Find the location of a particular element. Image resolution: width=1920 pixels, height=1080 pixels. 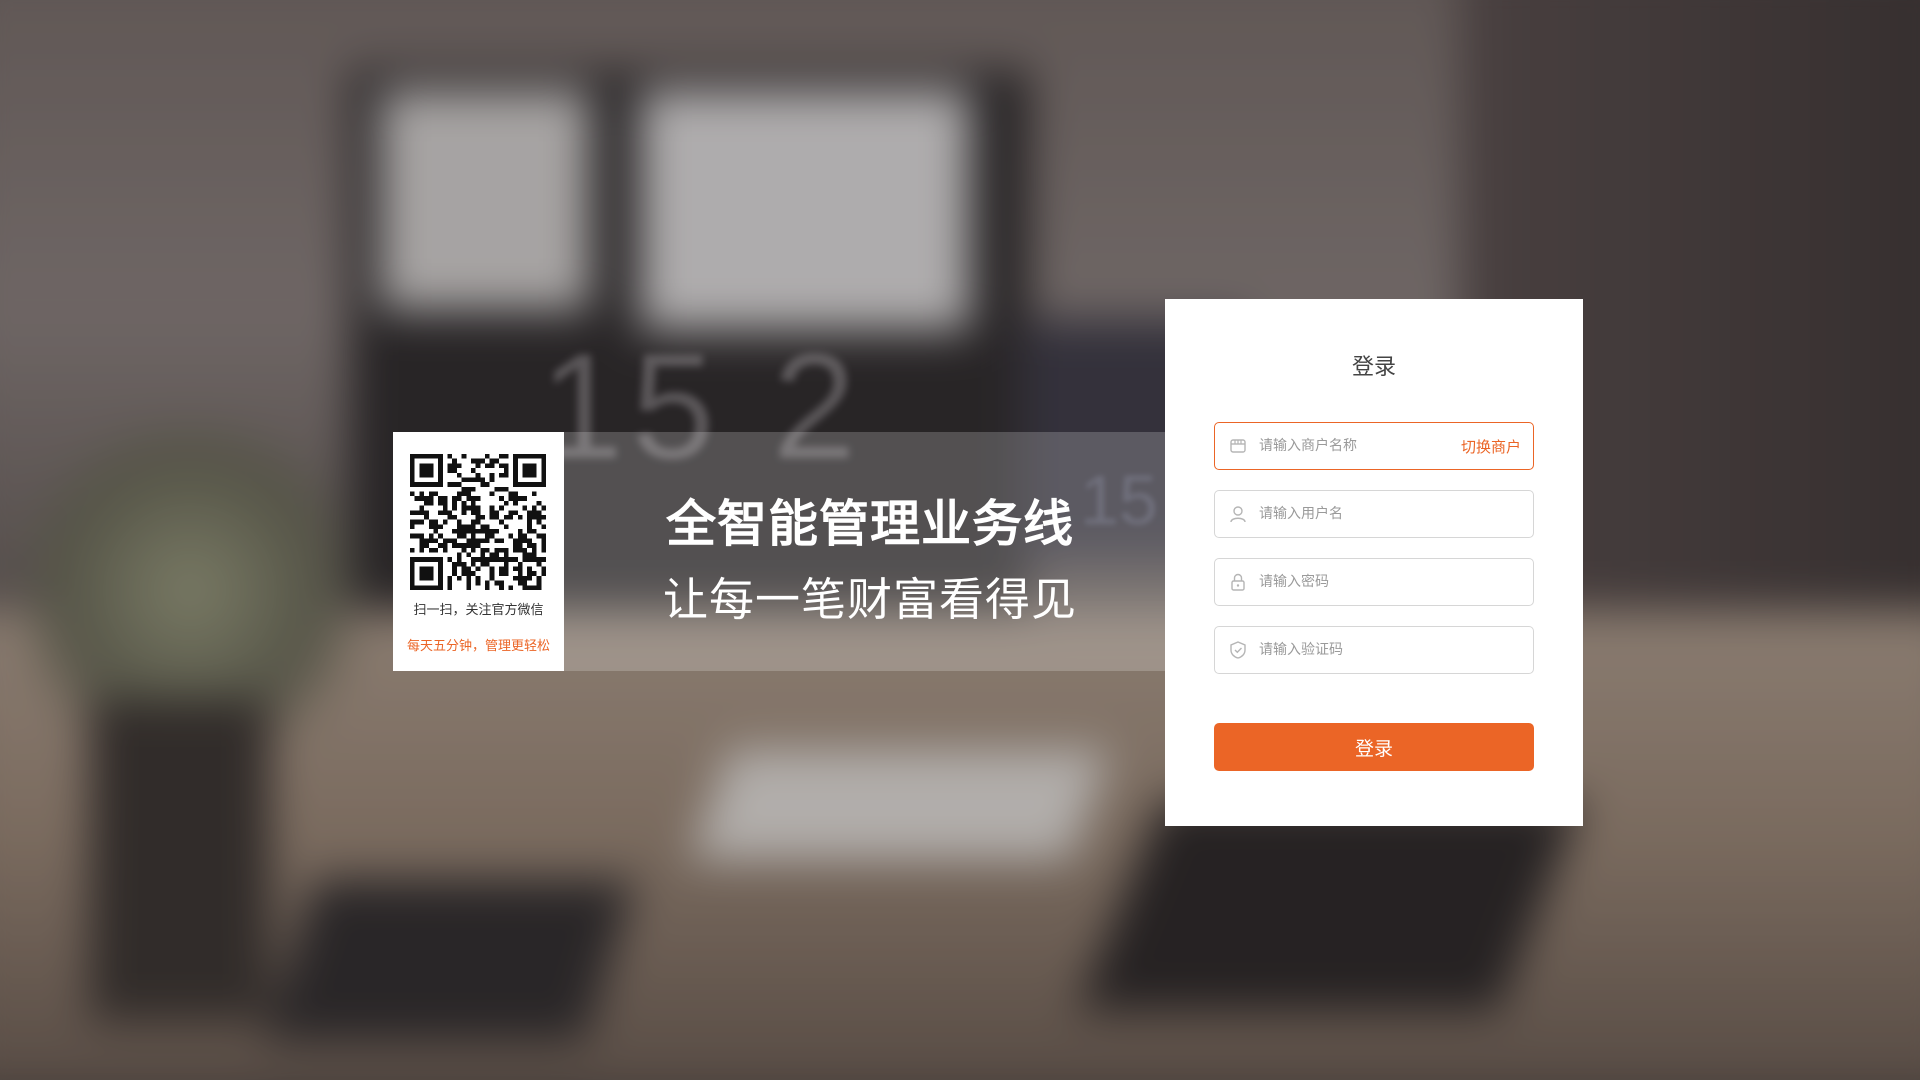

captcha-field is located at coordinates (1374, 650).